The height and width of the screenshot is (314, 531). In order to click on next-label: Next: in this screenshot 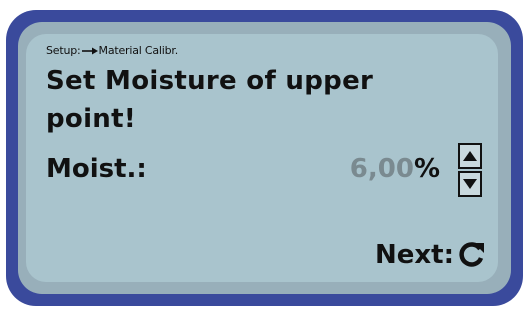, I will do `click(414, 255)`.